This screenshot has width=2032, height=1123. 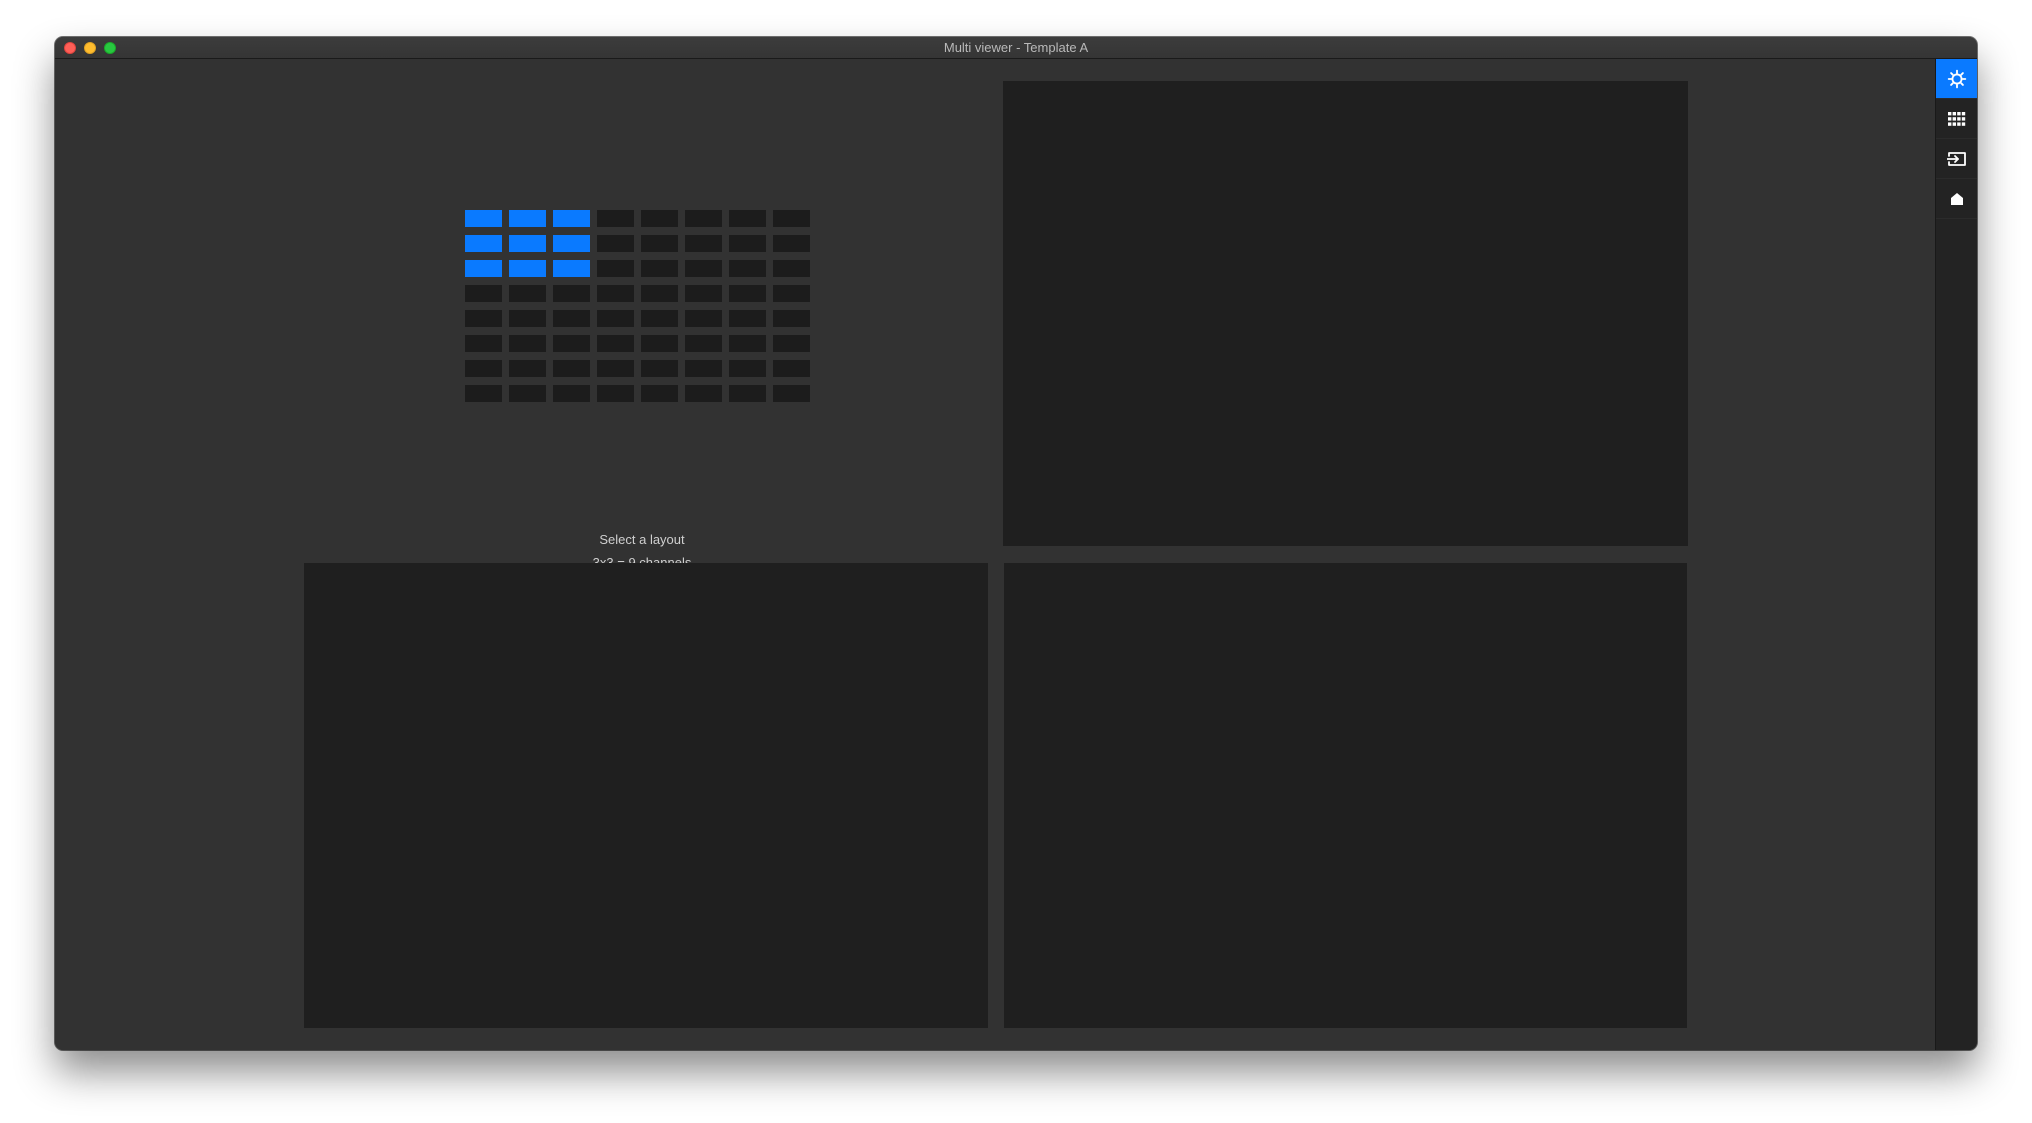 What do you see at coordinates (646, 795) in the screenshot?
I see `viewer-panel-bottom-left` at bounding box center [646, 795].